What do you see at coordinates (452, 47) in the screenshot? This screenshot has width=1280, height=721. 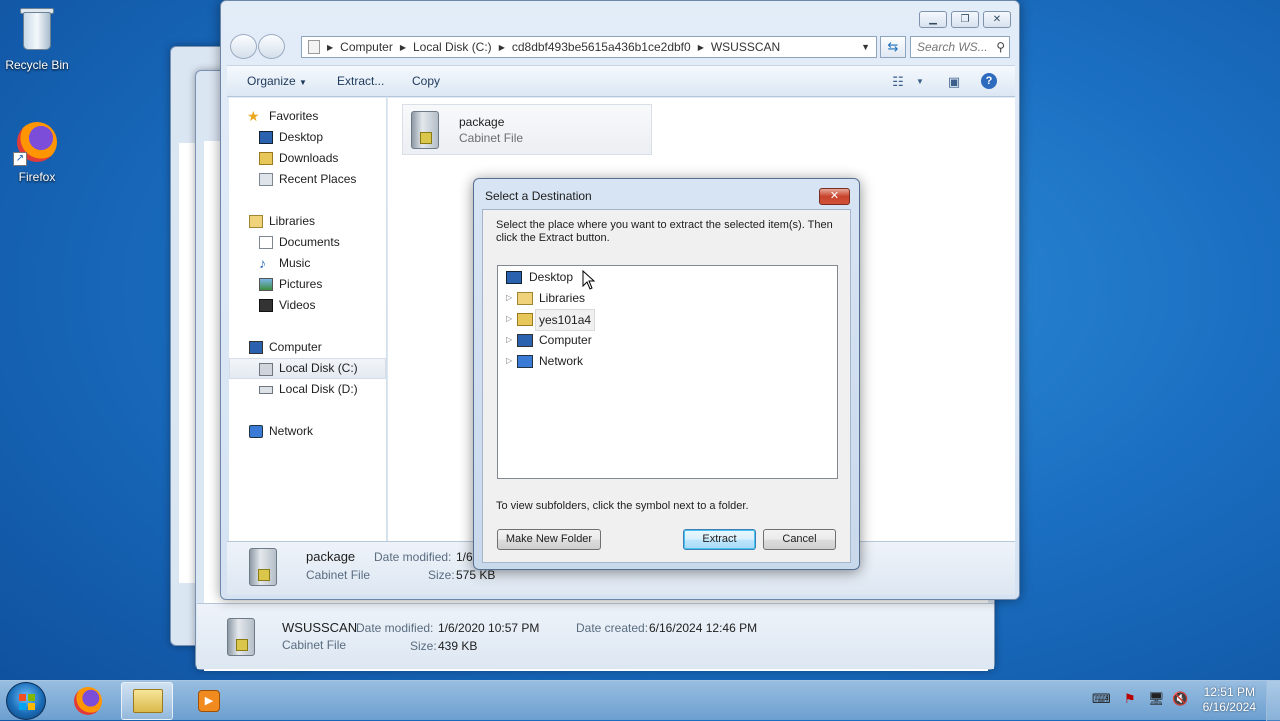 I see `breadcrumb-local-disk-c: Local Disk (C:)` at bounding box center [452, 47].